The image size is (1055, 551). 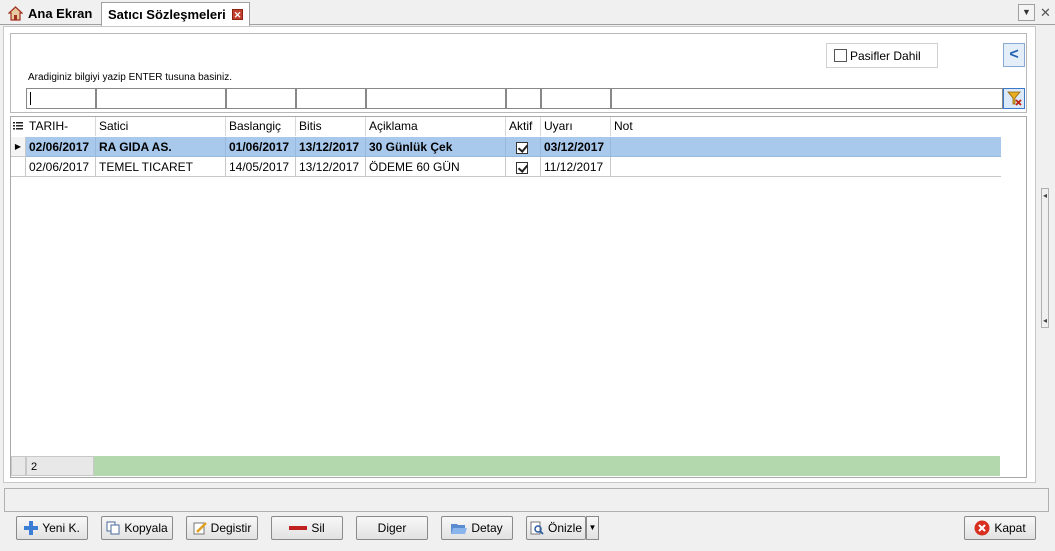 I want to click on row-indicator, so click(x=18, y=167).